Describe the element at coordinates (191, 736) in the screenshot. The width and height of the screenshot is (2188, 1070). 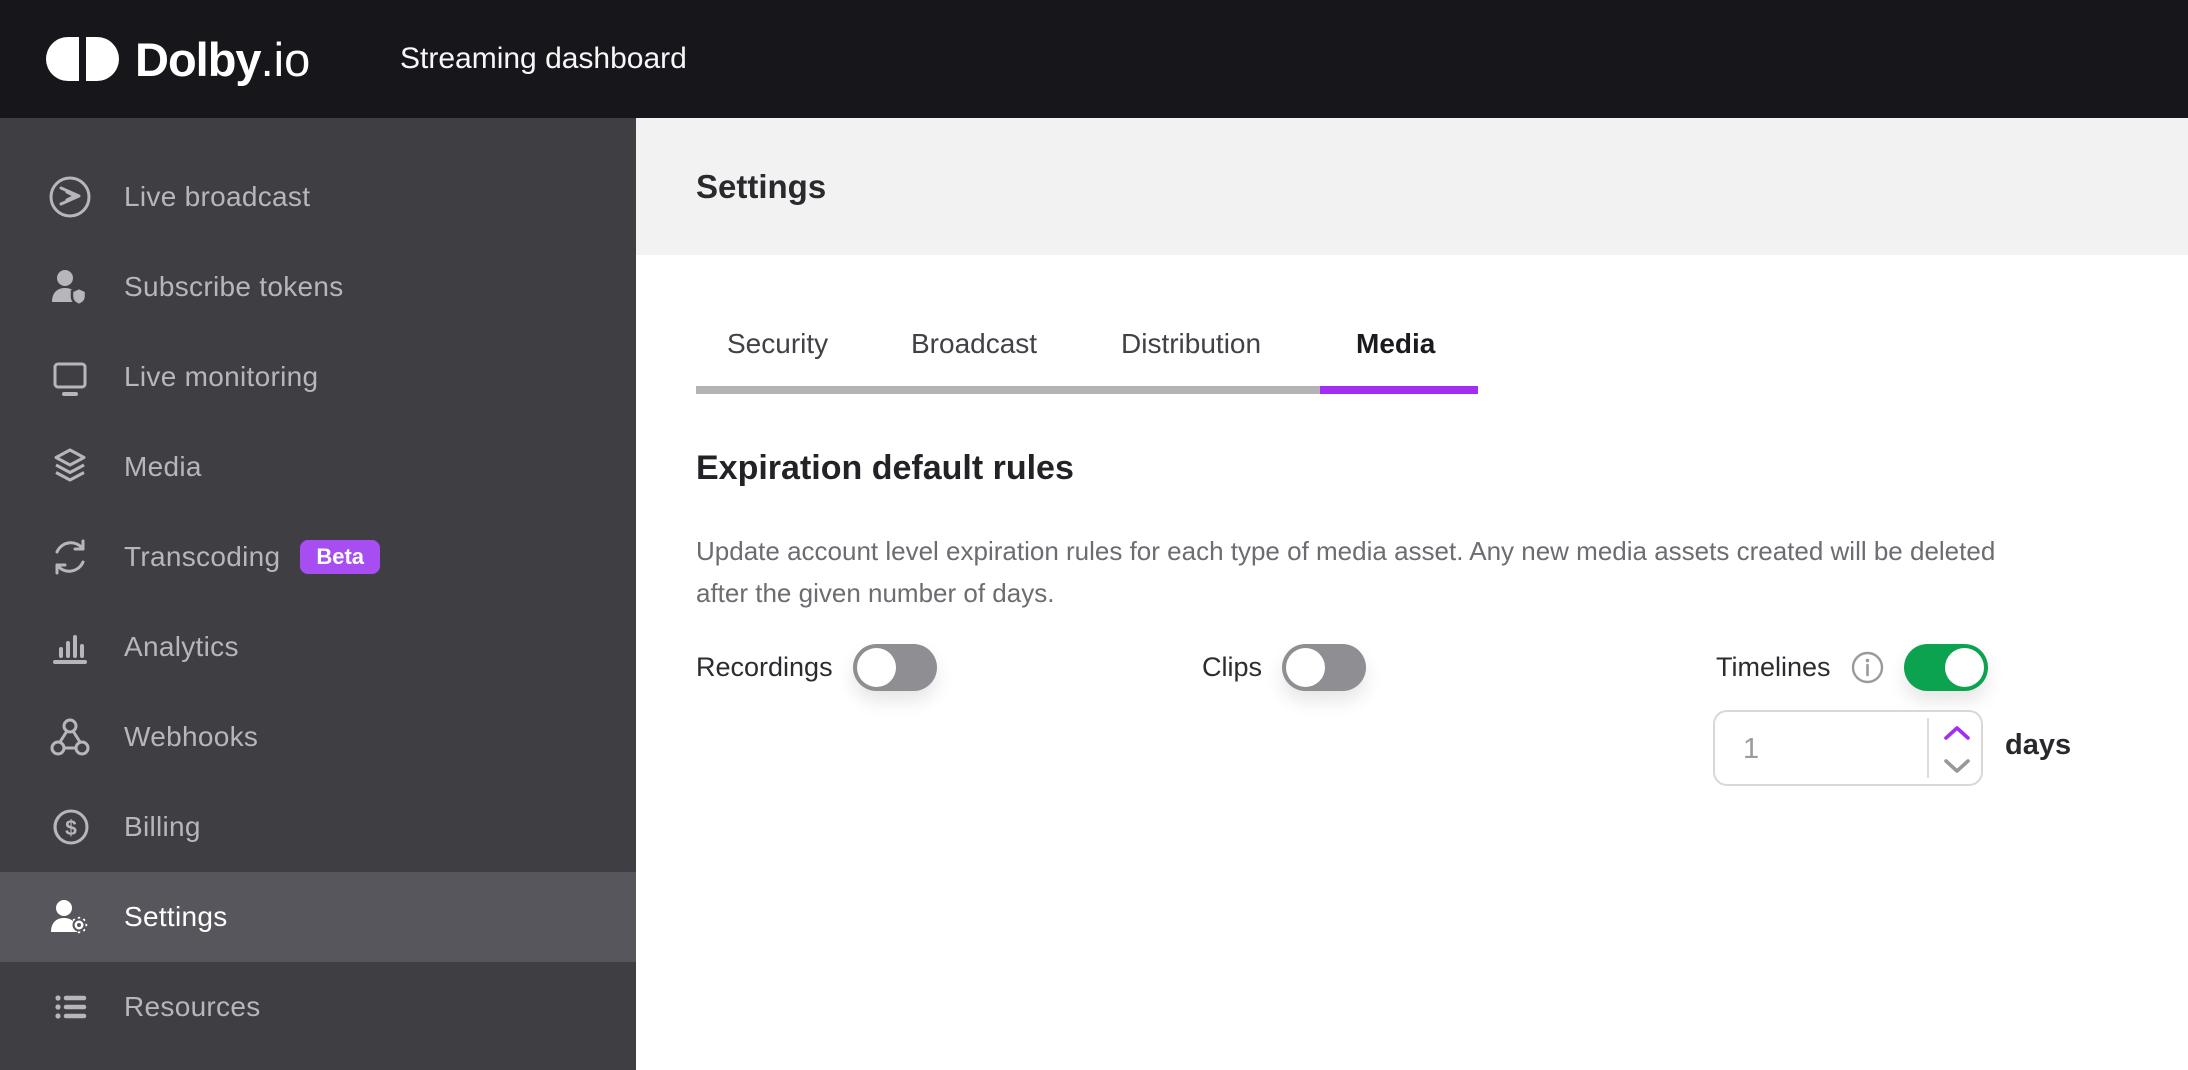
I see `sidebar-item-label: Webhooks` at that location.